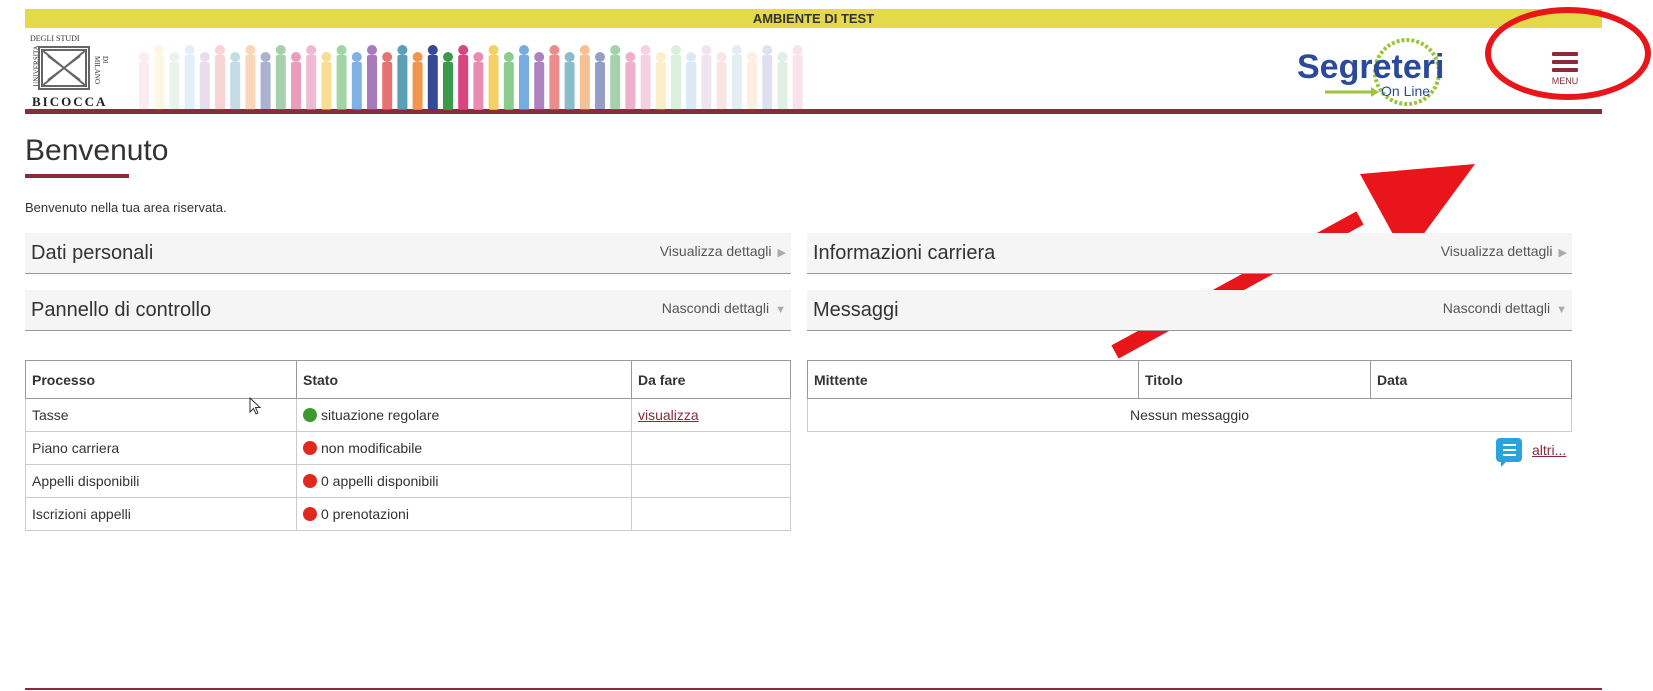 The height and width of the screenshot is (691, 1653). Describe the element at coordinates (711, 379) in the screenshot. I see `column-header-da-fare: Da fare` at that location.